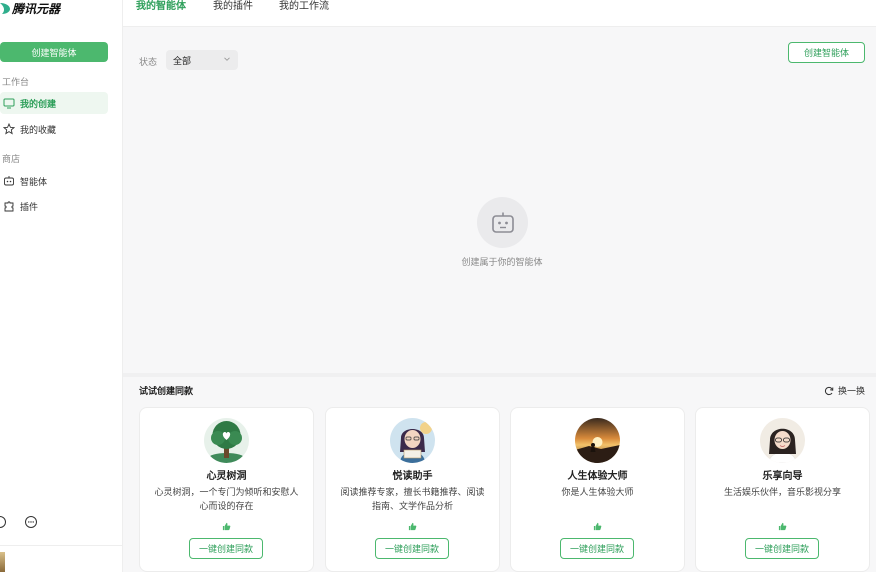 Image resolution: width=876 pixels, height=572 pixels. I want to click on star-icon, so click(9, 129).